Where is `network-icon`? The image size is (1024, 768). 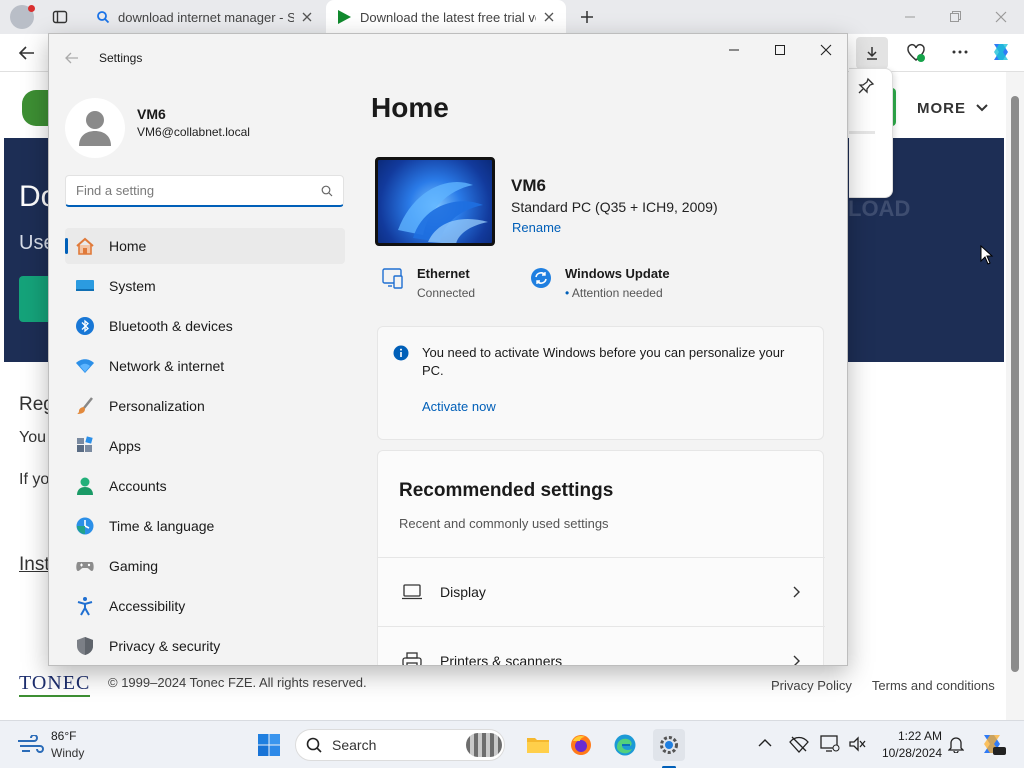 network-icon is located at coordinates (85, 366).